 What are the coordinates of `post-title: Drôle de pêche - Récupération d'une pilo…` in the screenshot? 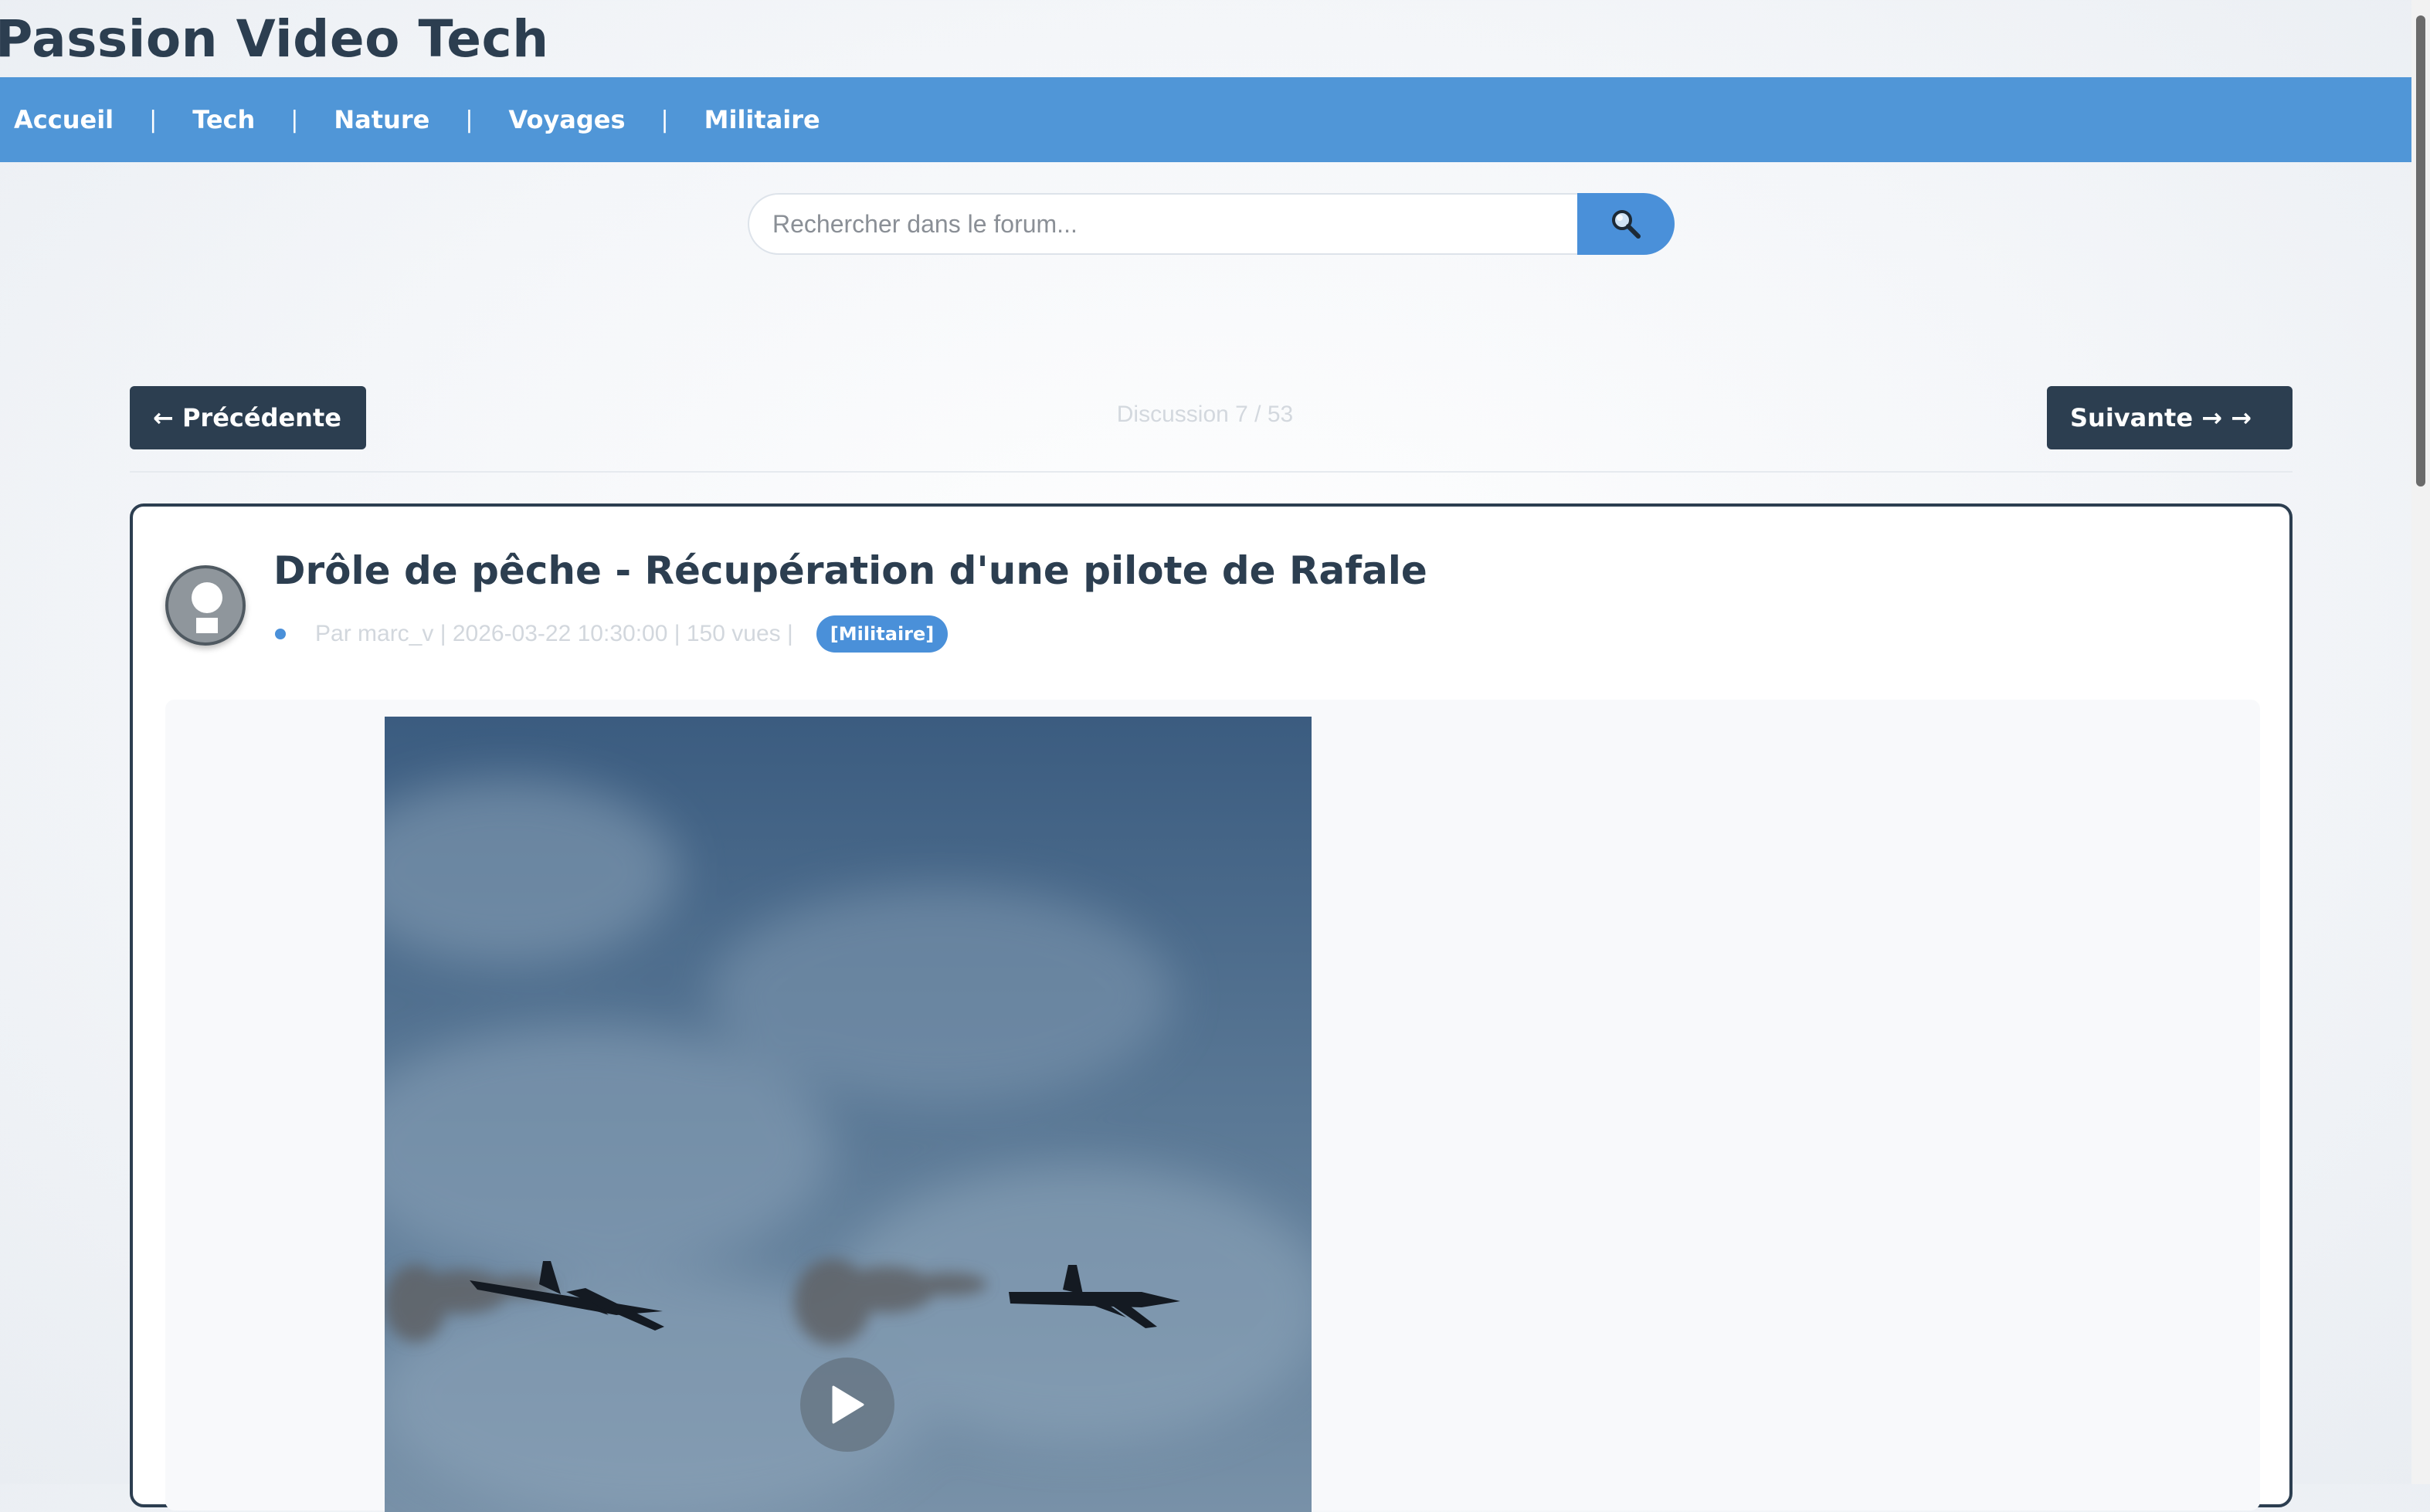 It's located at (850, 570).